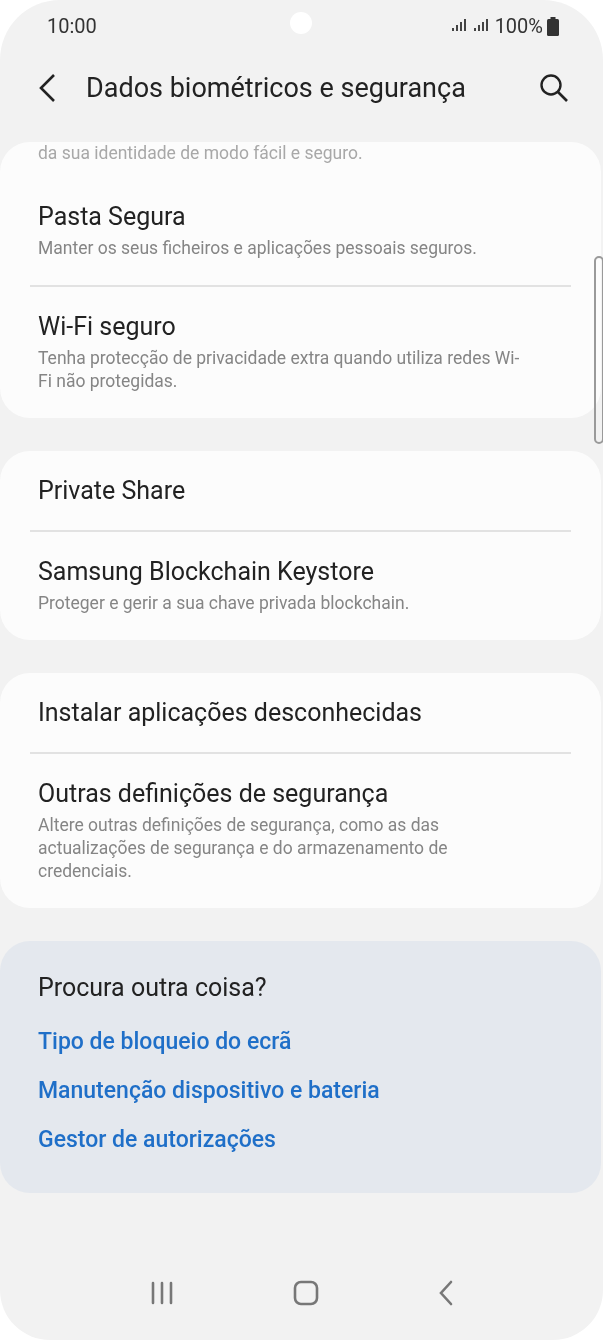 The image size is (603, 1342). Describe the element at coordinates (112, 216) in the screenshot. I see `setting-title: Pasta Segura` at that location.